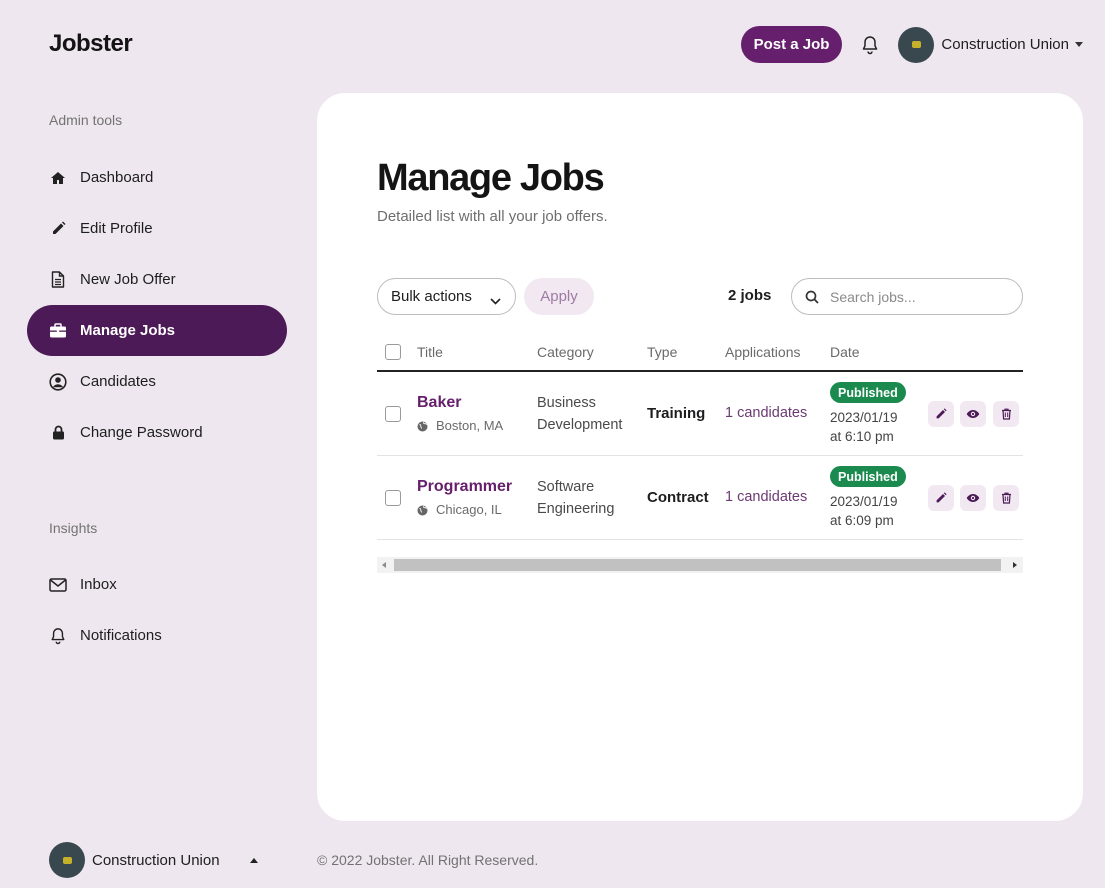 The height and width of the screenshot is (888, 1105). What do you see at coordinates (460, 425) in the screenshot?
I see `job-location: Boston, MA` at bounding box center [460, 425].